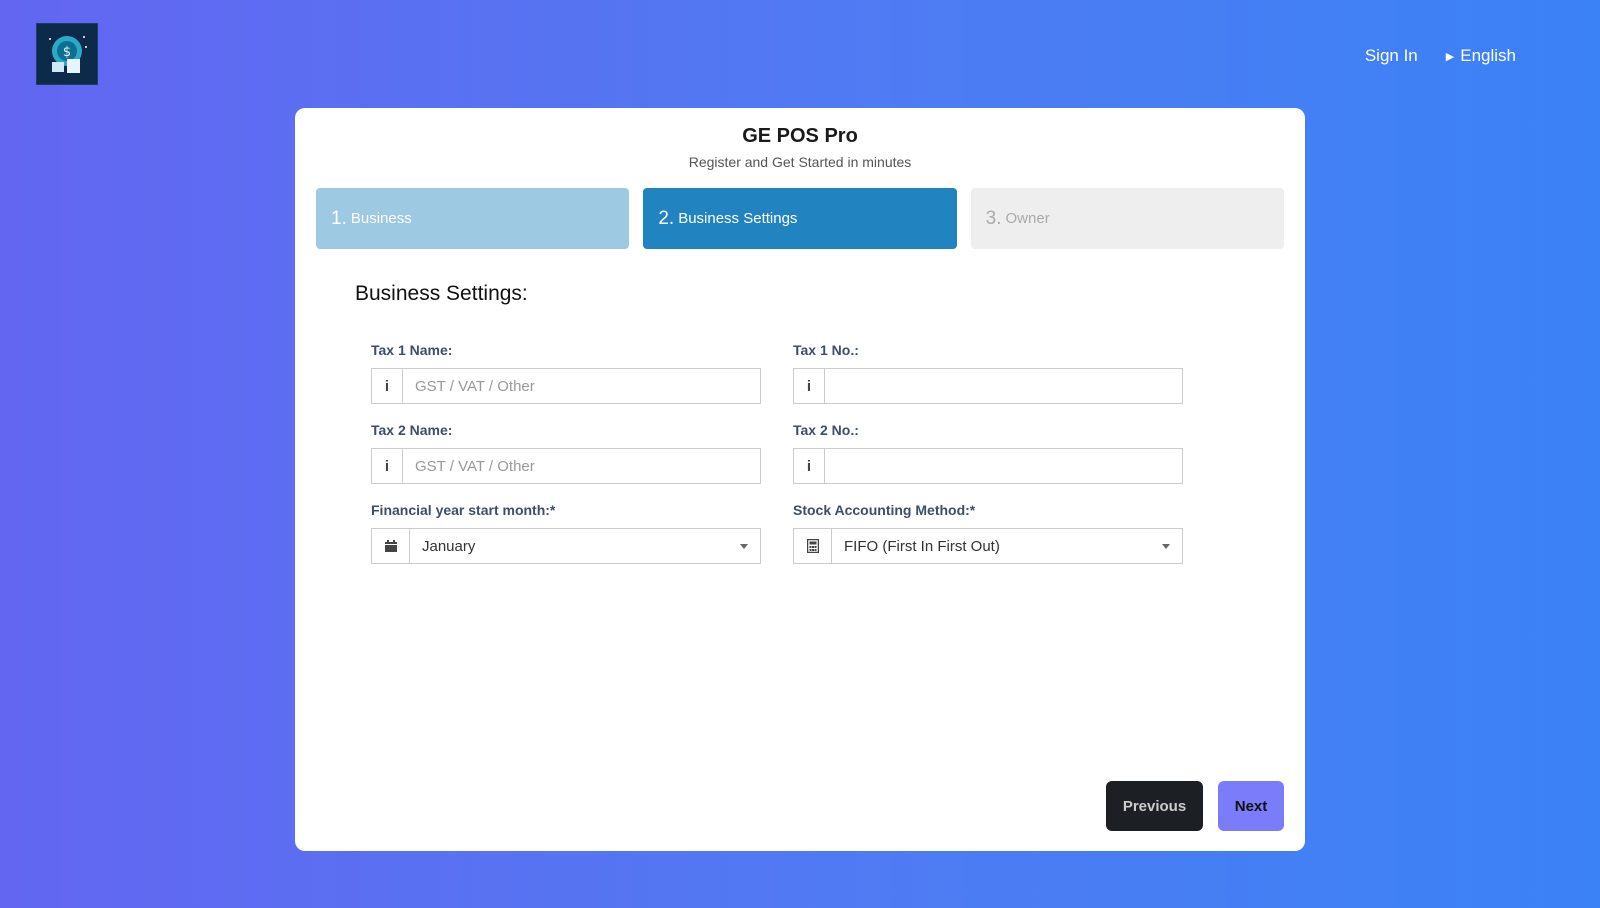 This screenshot has height=908, width=1600. What do you see at coordinates (922, 546) in the screenshot?
I see `stock-method-value: FIFO (First In First Out)` at bounding box center [922, 546].